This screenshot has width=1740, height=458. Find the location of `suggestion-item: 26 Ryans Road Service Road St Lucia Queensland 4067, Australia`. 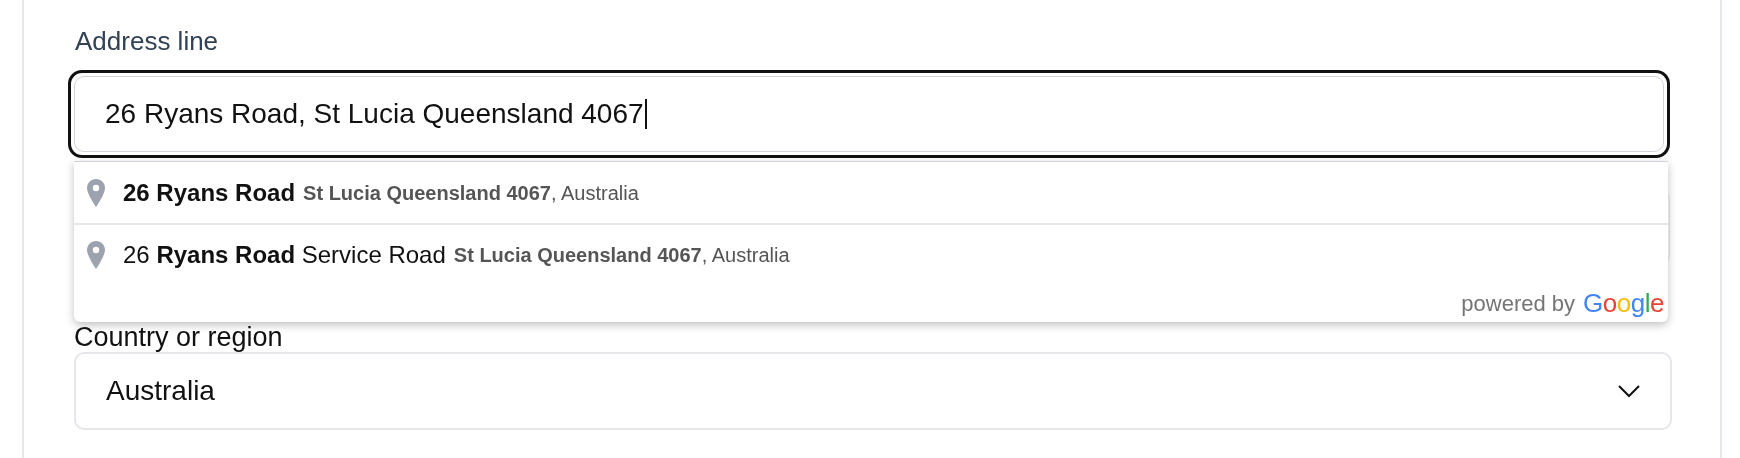

suggestion-item: 26 Ryans Road Service Road St Lucia Queensland 4067, Australia is located at coordinates (871, 253).